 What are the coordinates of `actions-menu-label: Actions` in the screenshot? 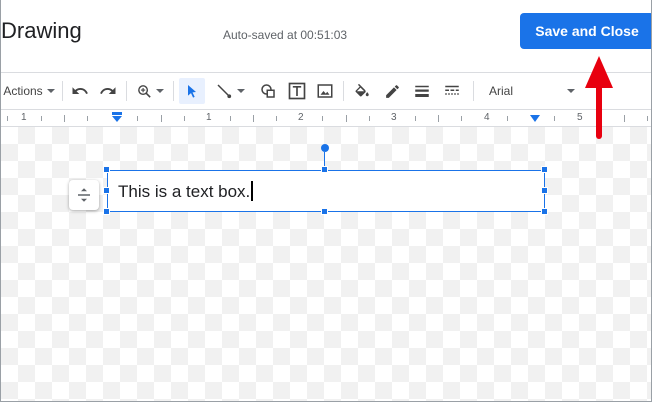 It's located at (23, 91).